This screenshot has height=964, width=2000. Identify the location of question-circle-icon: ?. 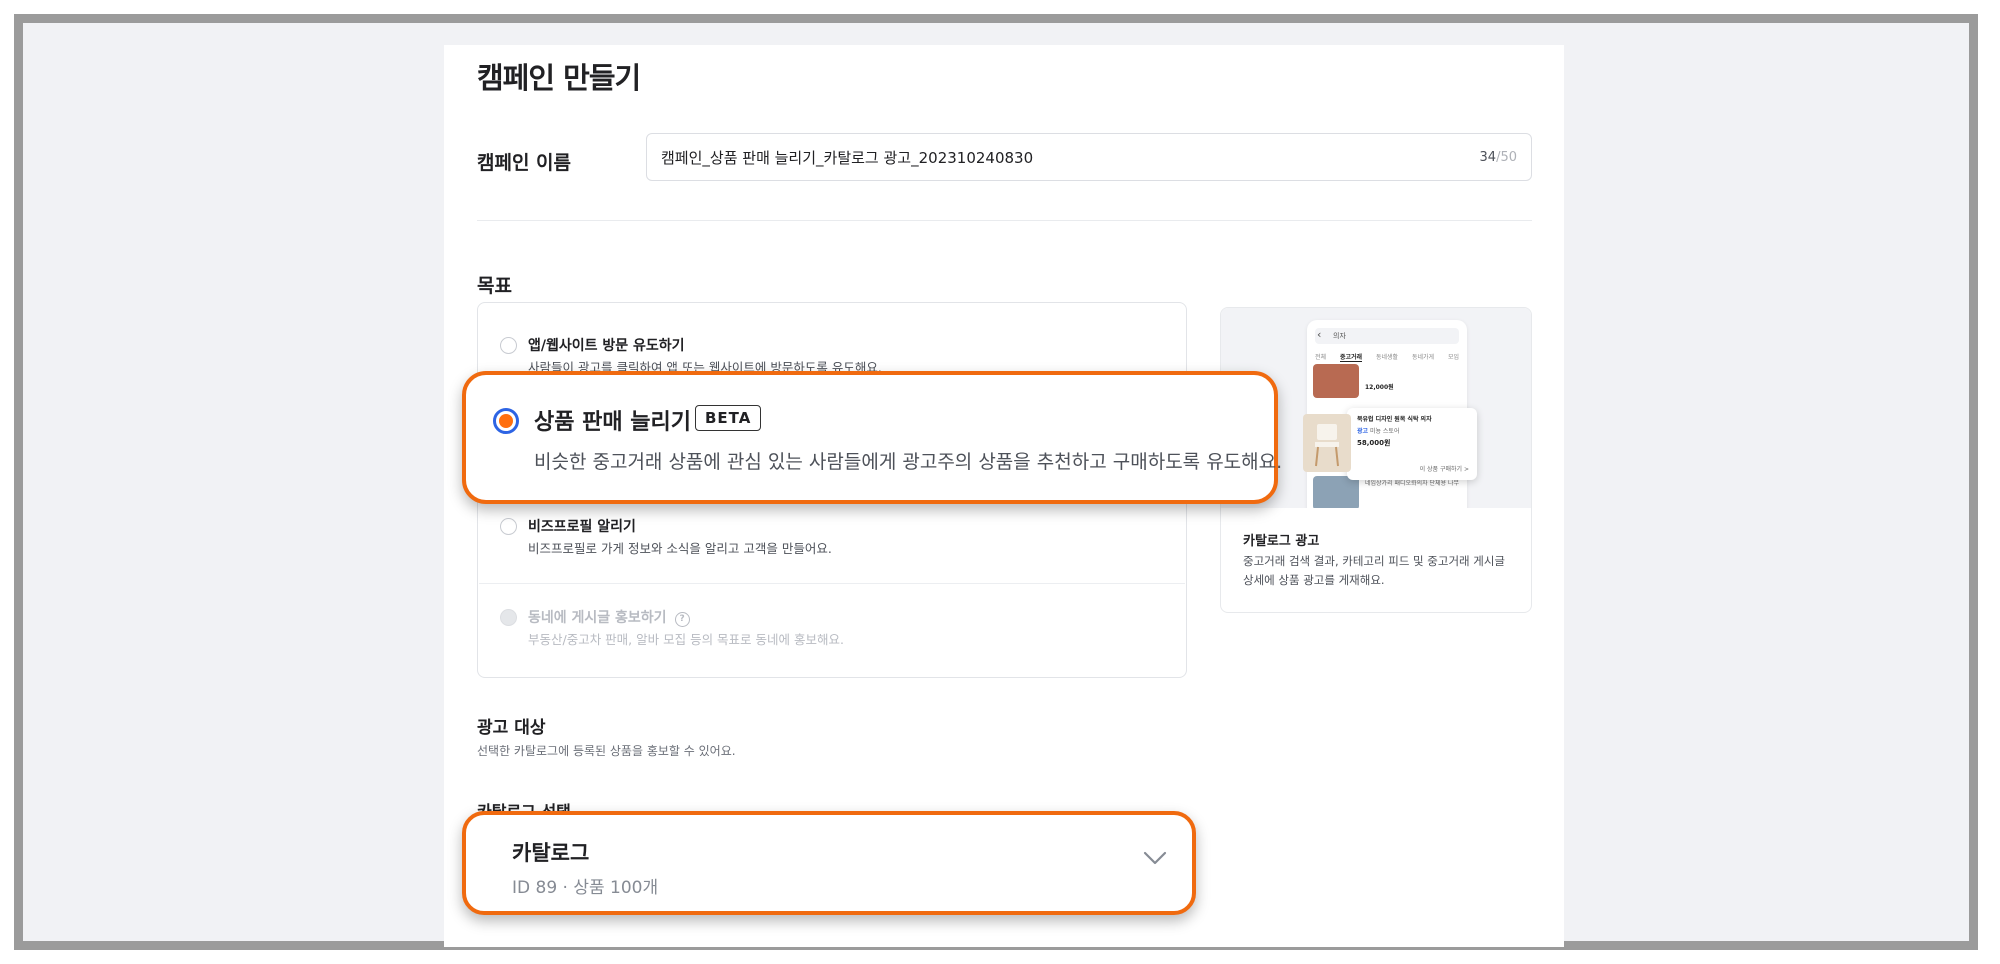
(682, 619).